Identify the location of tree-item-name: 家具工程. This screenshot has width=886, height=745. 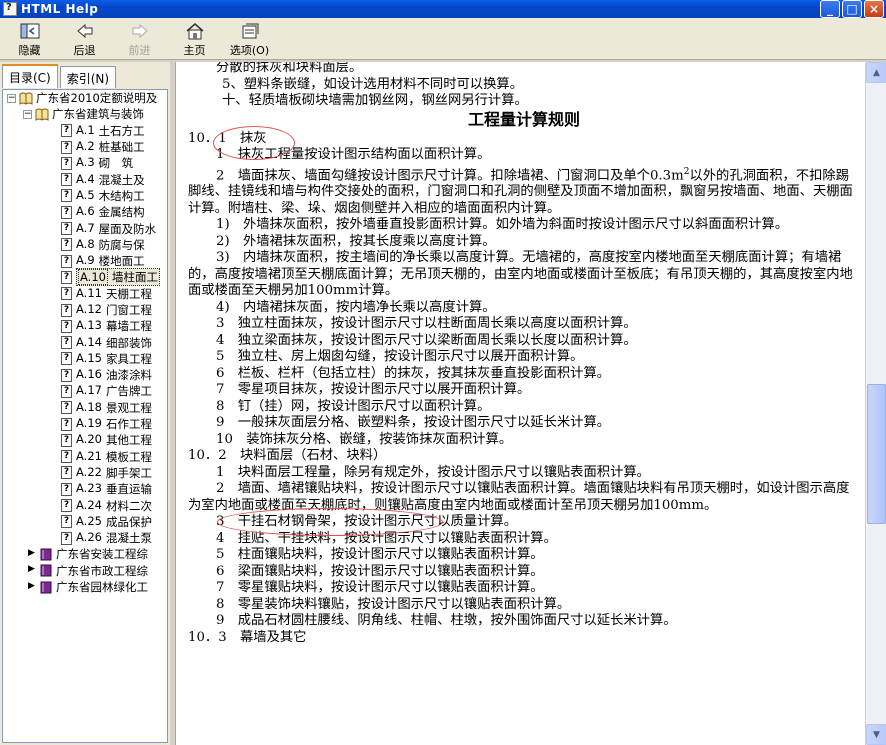
(128, 358).